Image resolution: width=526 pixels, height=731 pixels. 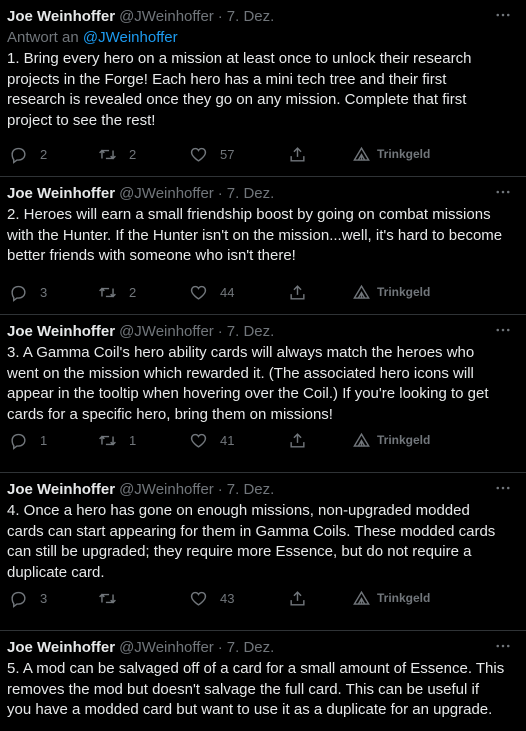 What do you see at coordinates (211, 440) in the screenshot?
I see `like-button: 41` at bounding box center [211, 440].